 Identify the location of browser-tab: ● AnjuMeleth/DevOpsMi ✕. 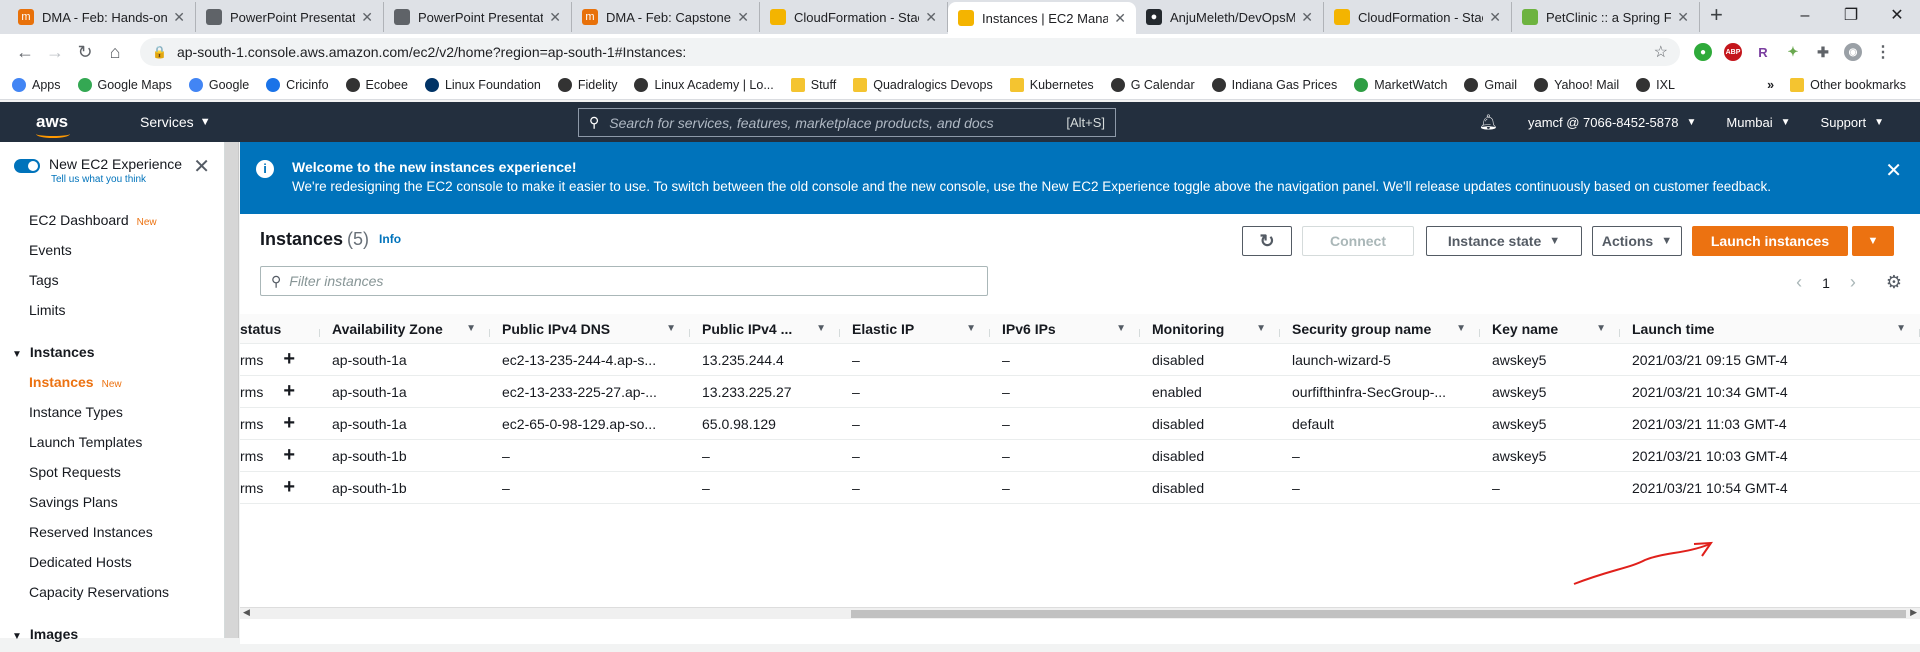
(1230, 17).